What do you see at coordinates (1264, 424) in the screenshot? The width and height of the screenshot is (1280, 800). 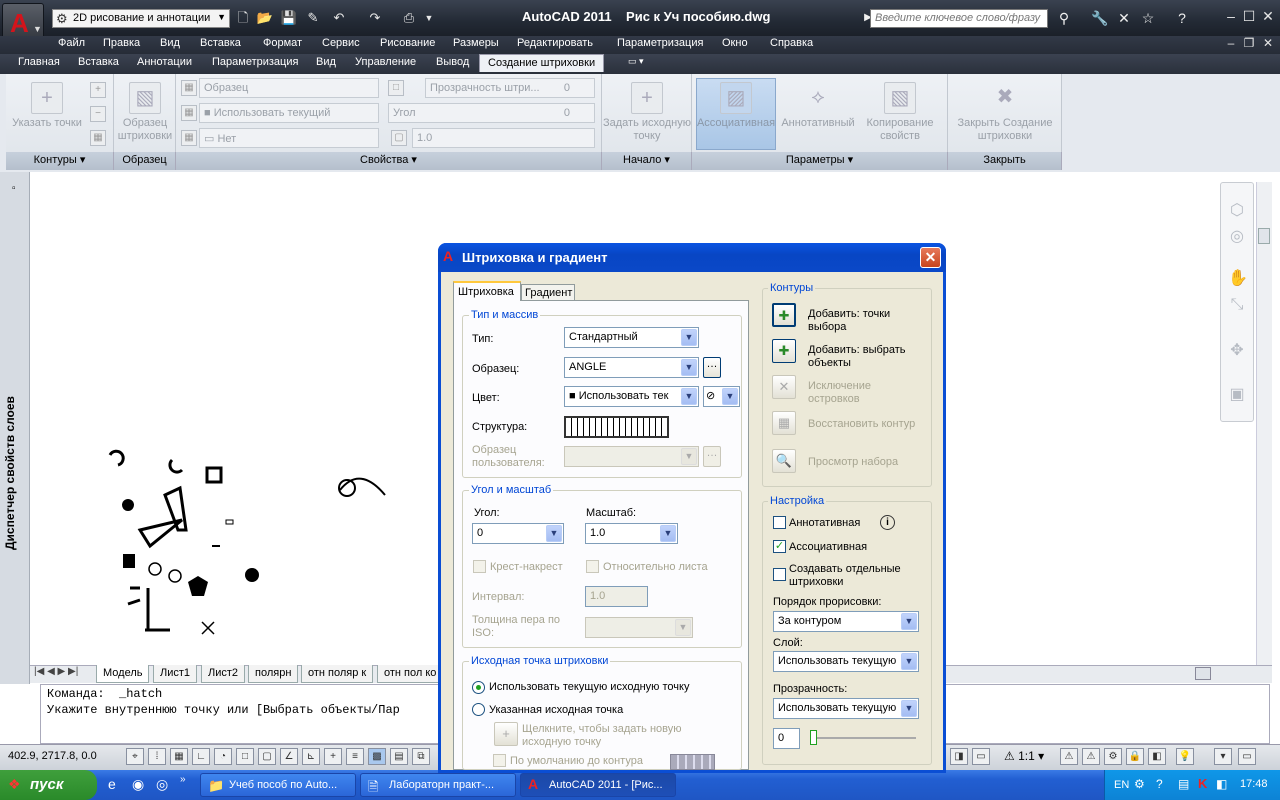 I see `vertical-scrollbar` at bounding box center [1264, 424].